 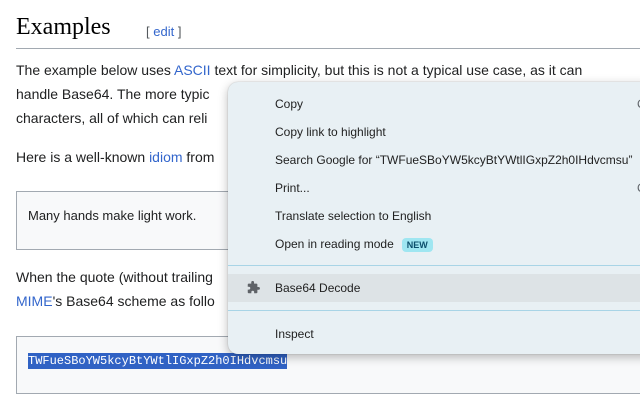 I want to click on para1-text-a: The example below uses, so click(x=95, y=70).